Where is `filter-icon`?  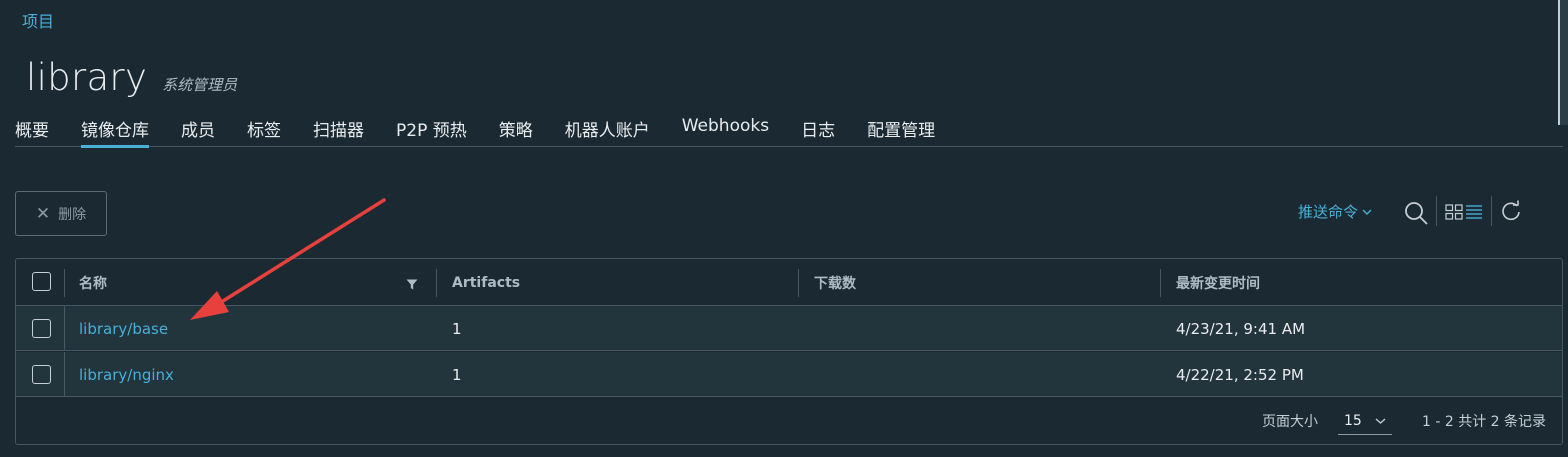
filter-icon is located at coordinates (412, 284).